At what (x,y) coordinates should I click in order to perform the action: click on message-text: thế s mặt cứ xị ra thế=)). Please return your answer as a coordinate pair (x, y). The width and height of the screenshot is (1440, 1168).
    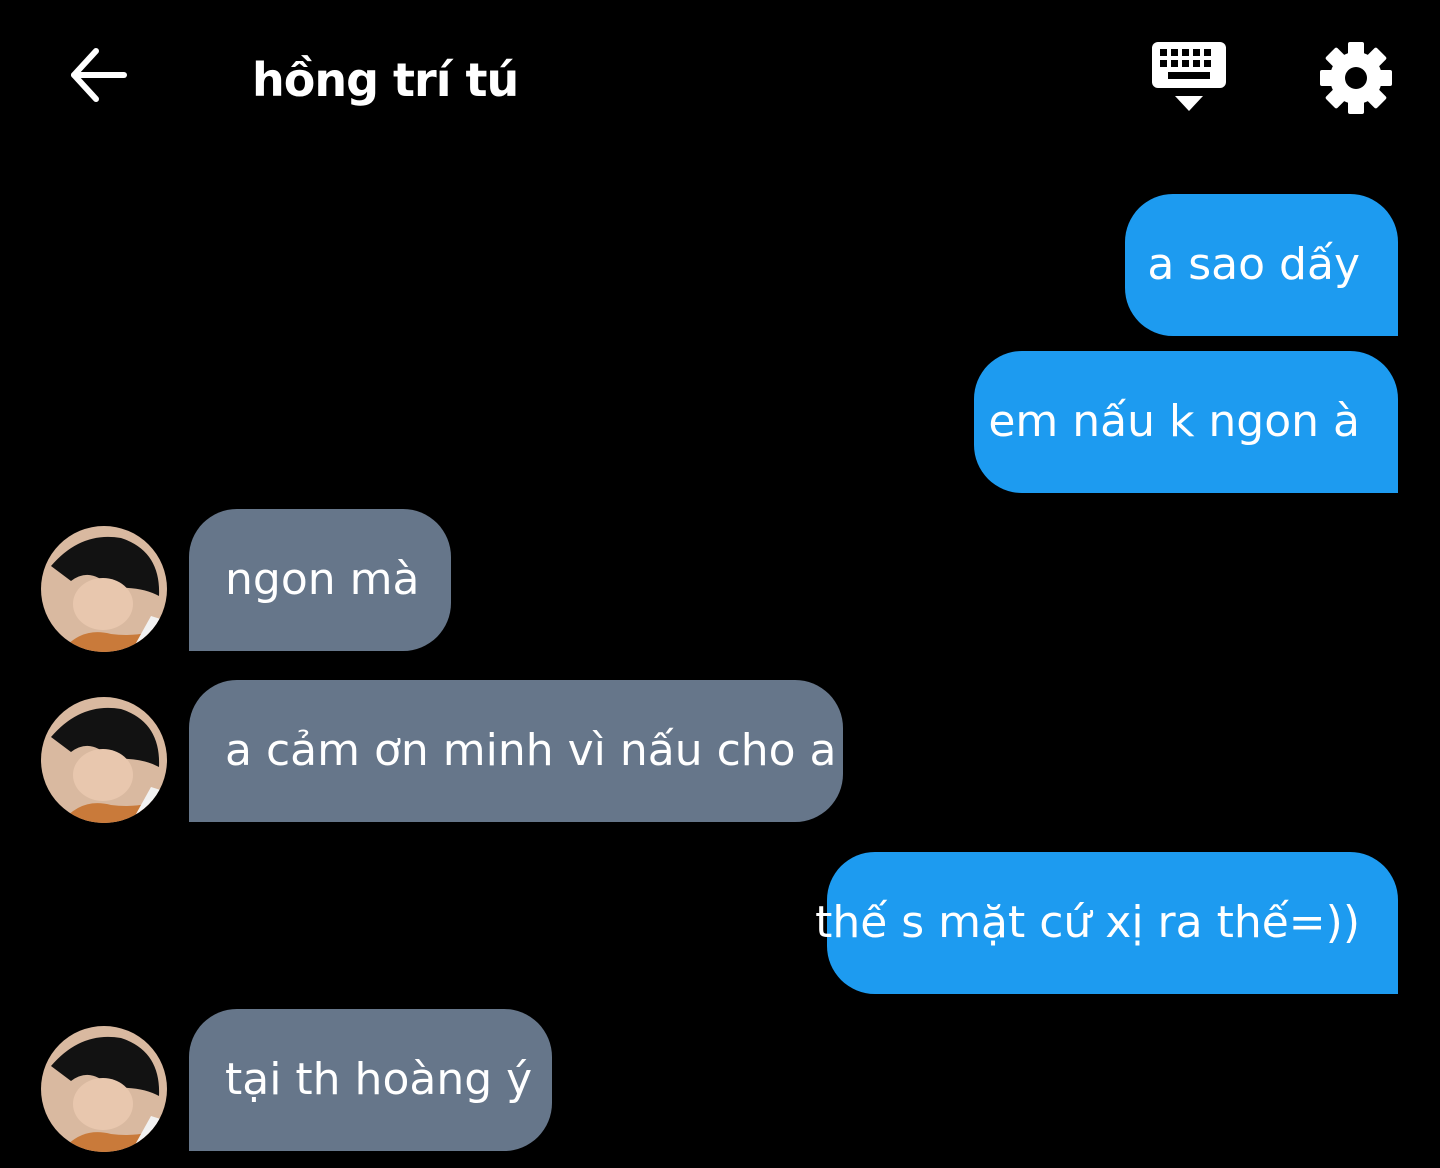
    Looking at the image, I should click on (1087, 922).